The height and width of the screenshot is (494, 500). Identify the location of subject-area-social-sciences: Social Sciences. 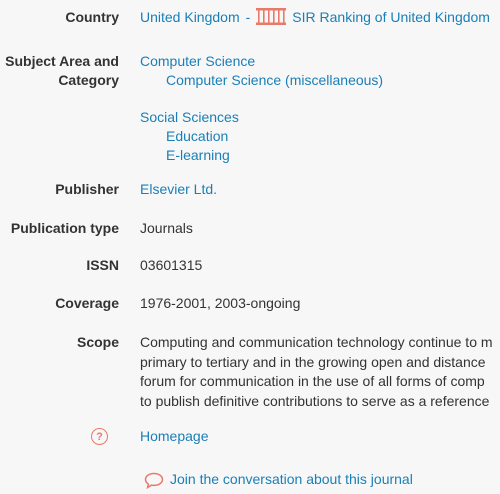
(189, 117).